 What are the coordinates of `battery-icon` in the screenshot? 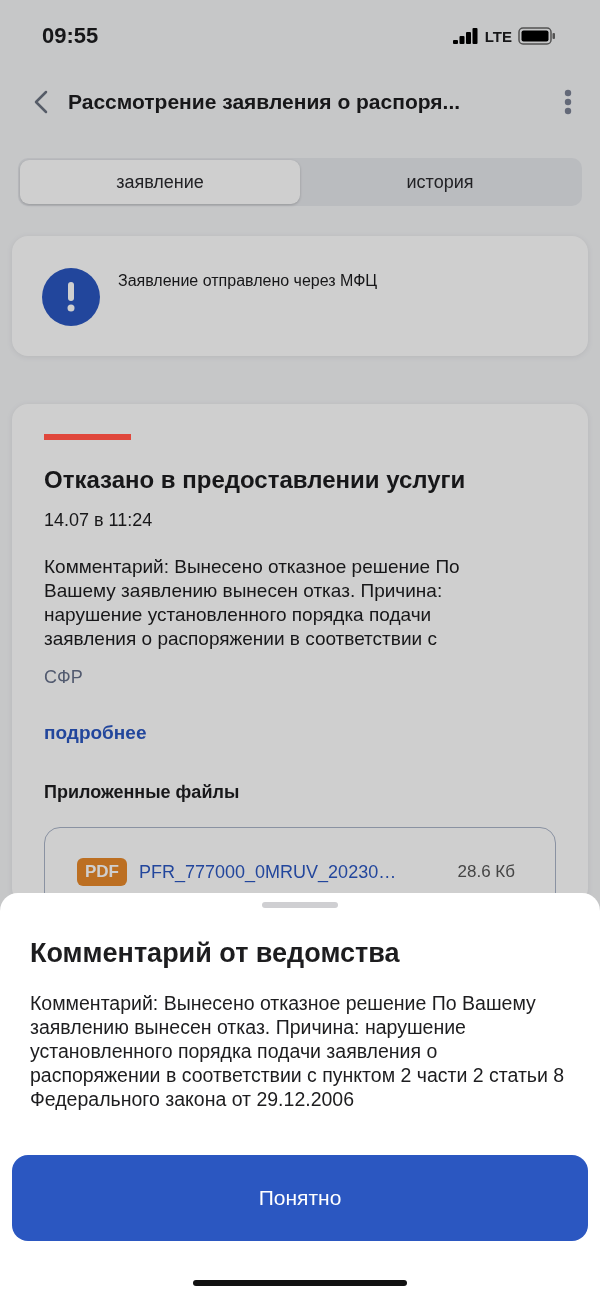 It's located at (537, 36).